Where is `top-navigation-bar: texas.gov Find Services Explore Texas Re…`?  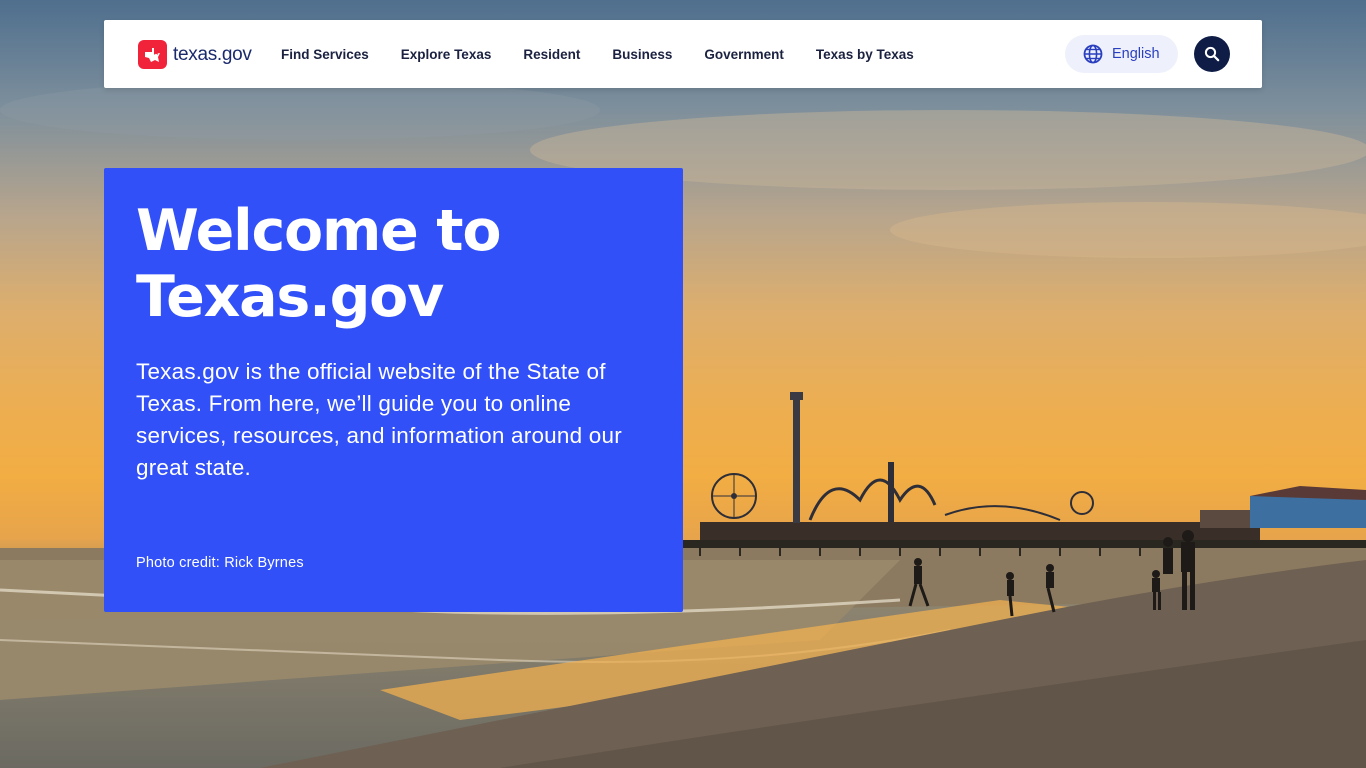
top-navigation-bar: texas.gov Find Services Explore Texas Re… is located at coordinates (683, 54).